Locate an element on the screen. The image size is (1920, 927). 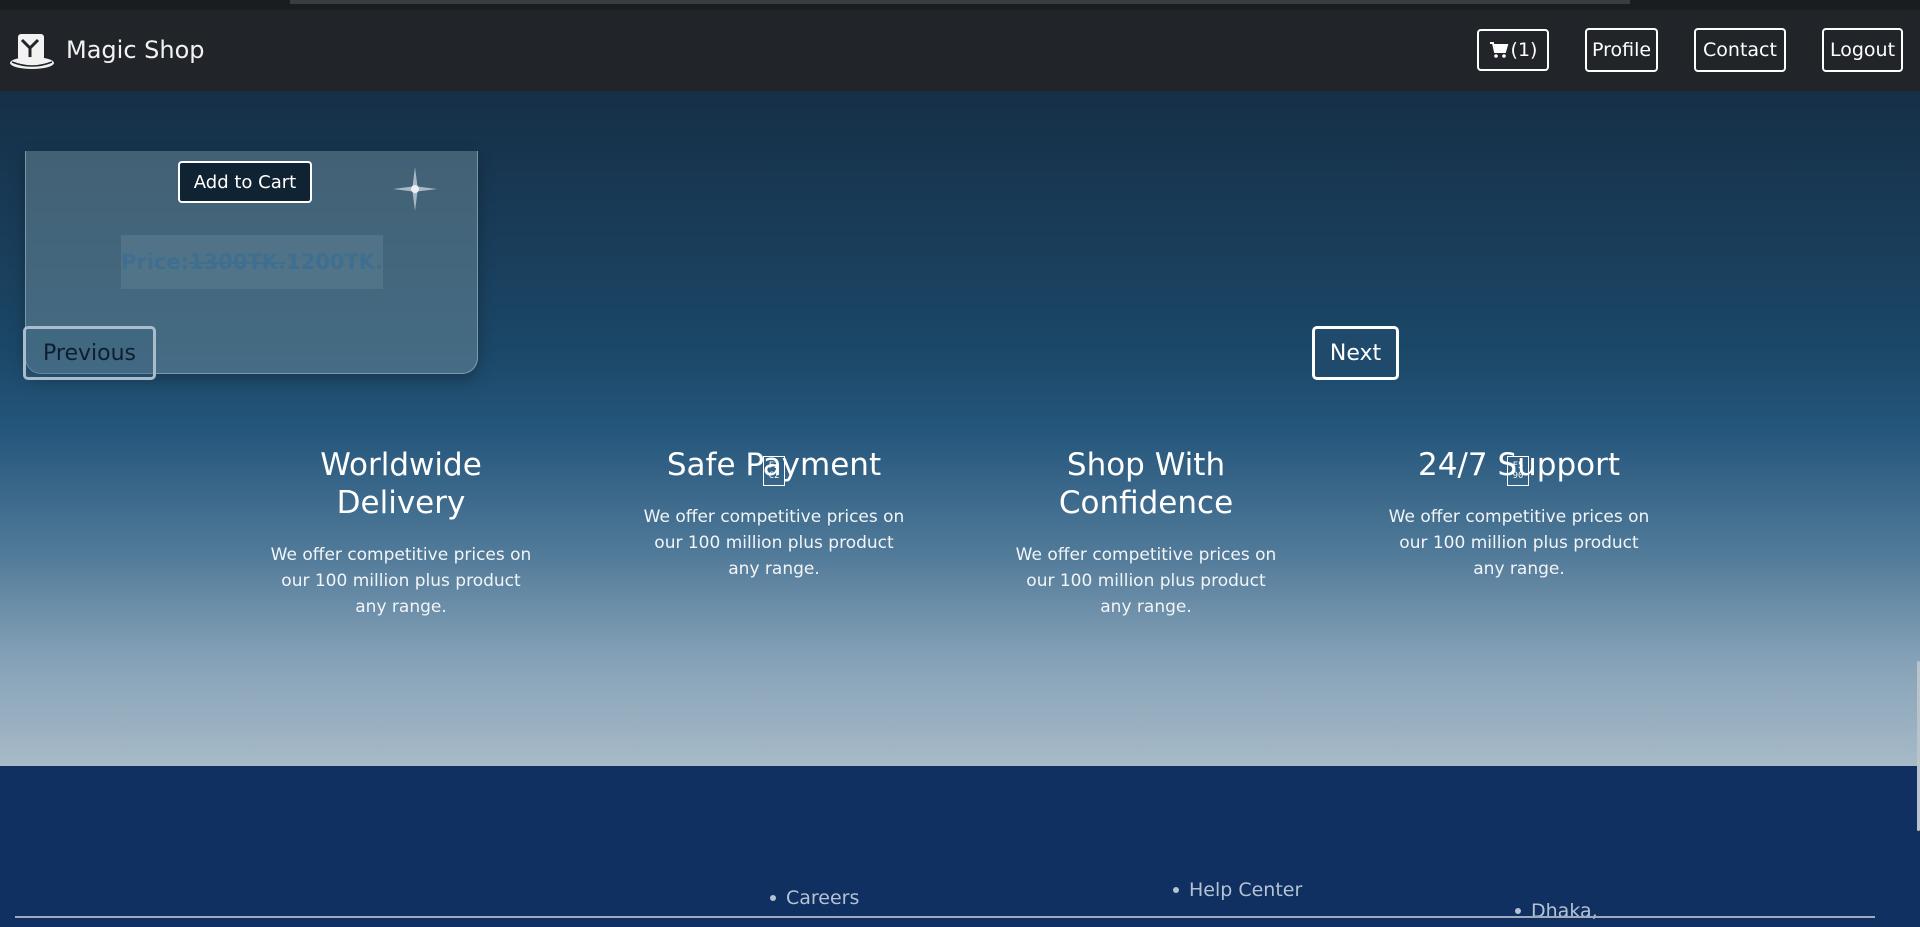
previous-button: Previous is located at coordinates (89, 353).